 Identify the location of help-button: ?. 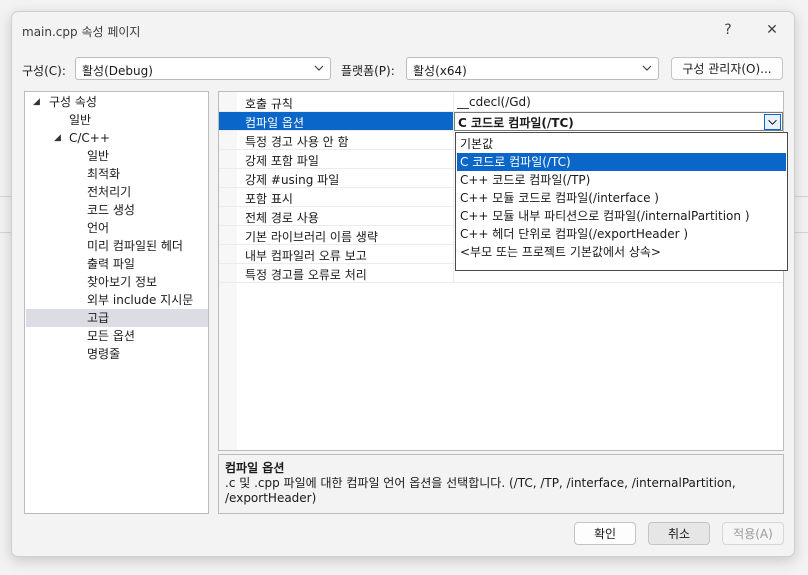
(728, 30).